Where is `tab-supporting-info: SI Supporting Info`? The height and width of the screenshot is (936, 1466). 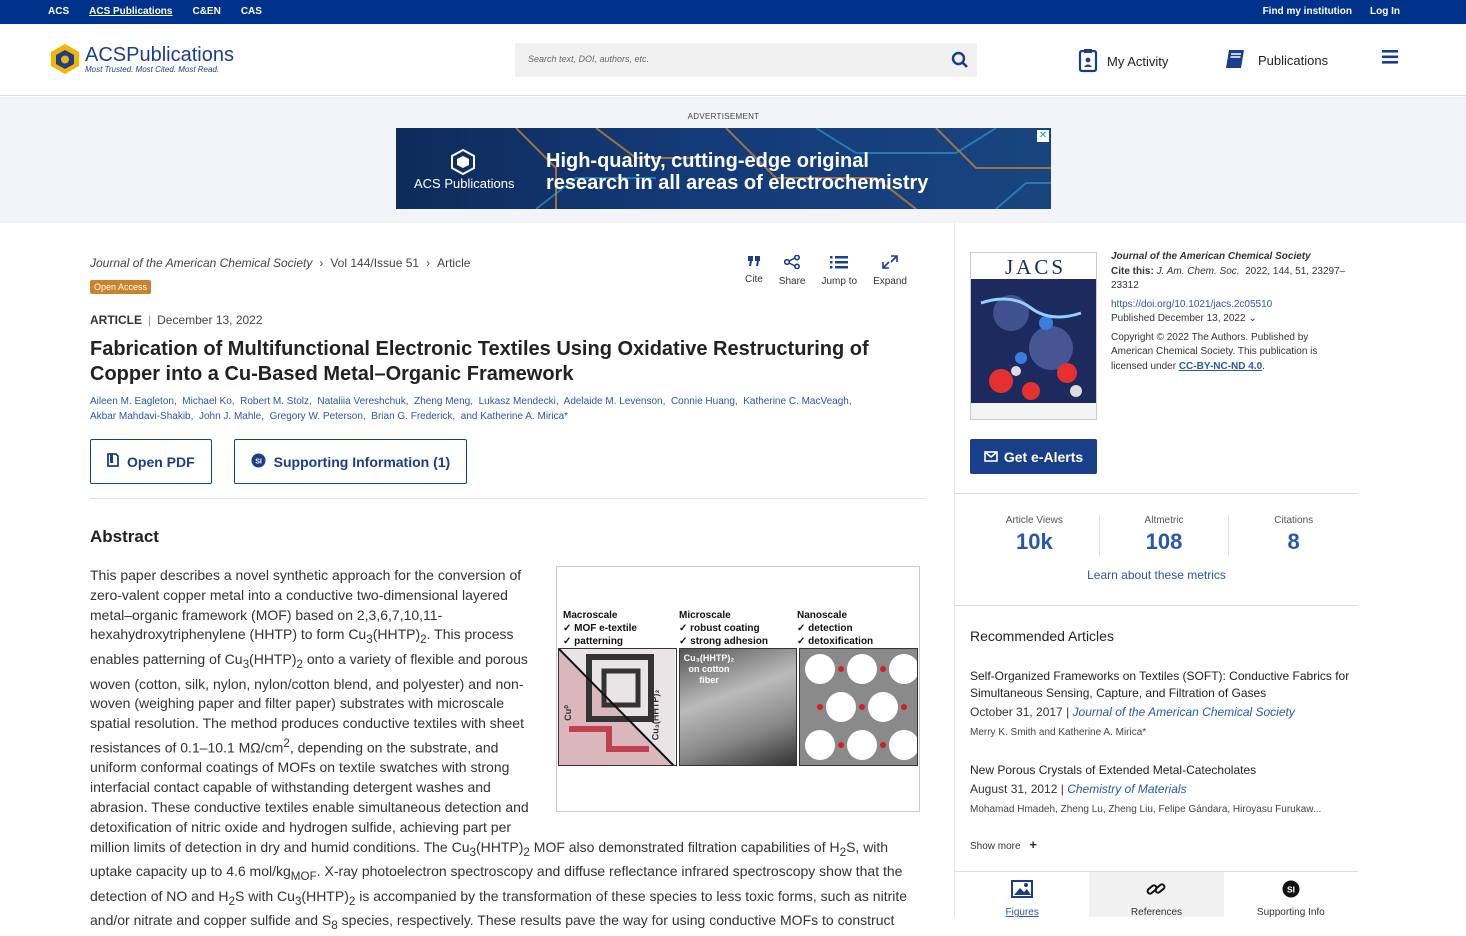
tab-supporting-info: SI Supporting Info is located at coordinates (1291, 895).